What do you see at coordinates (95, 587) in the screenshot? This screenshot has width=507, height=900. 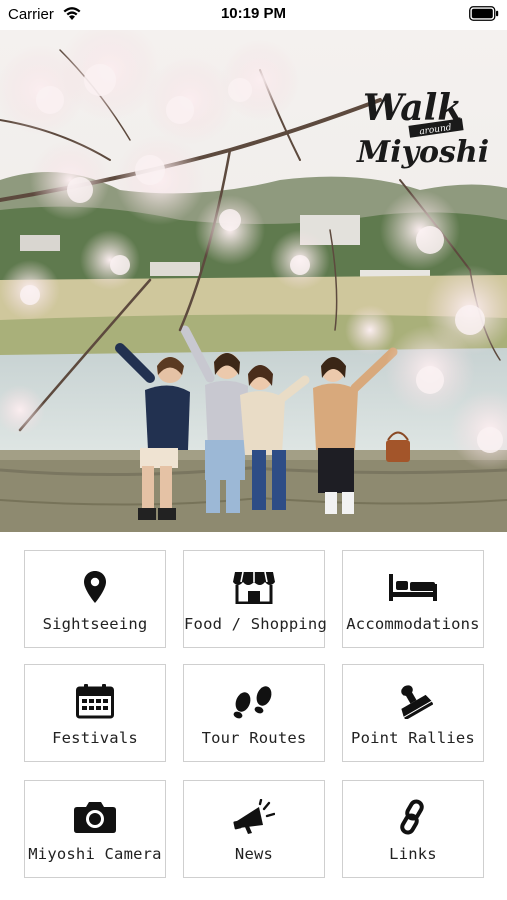 I see `location-pin-icon` at bounding box center [95, 587].